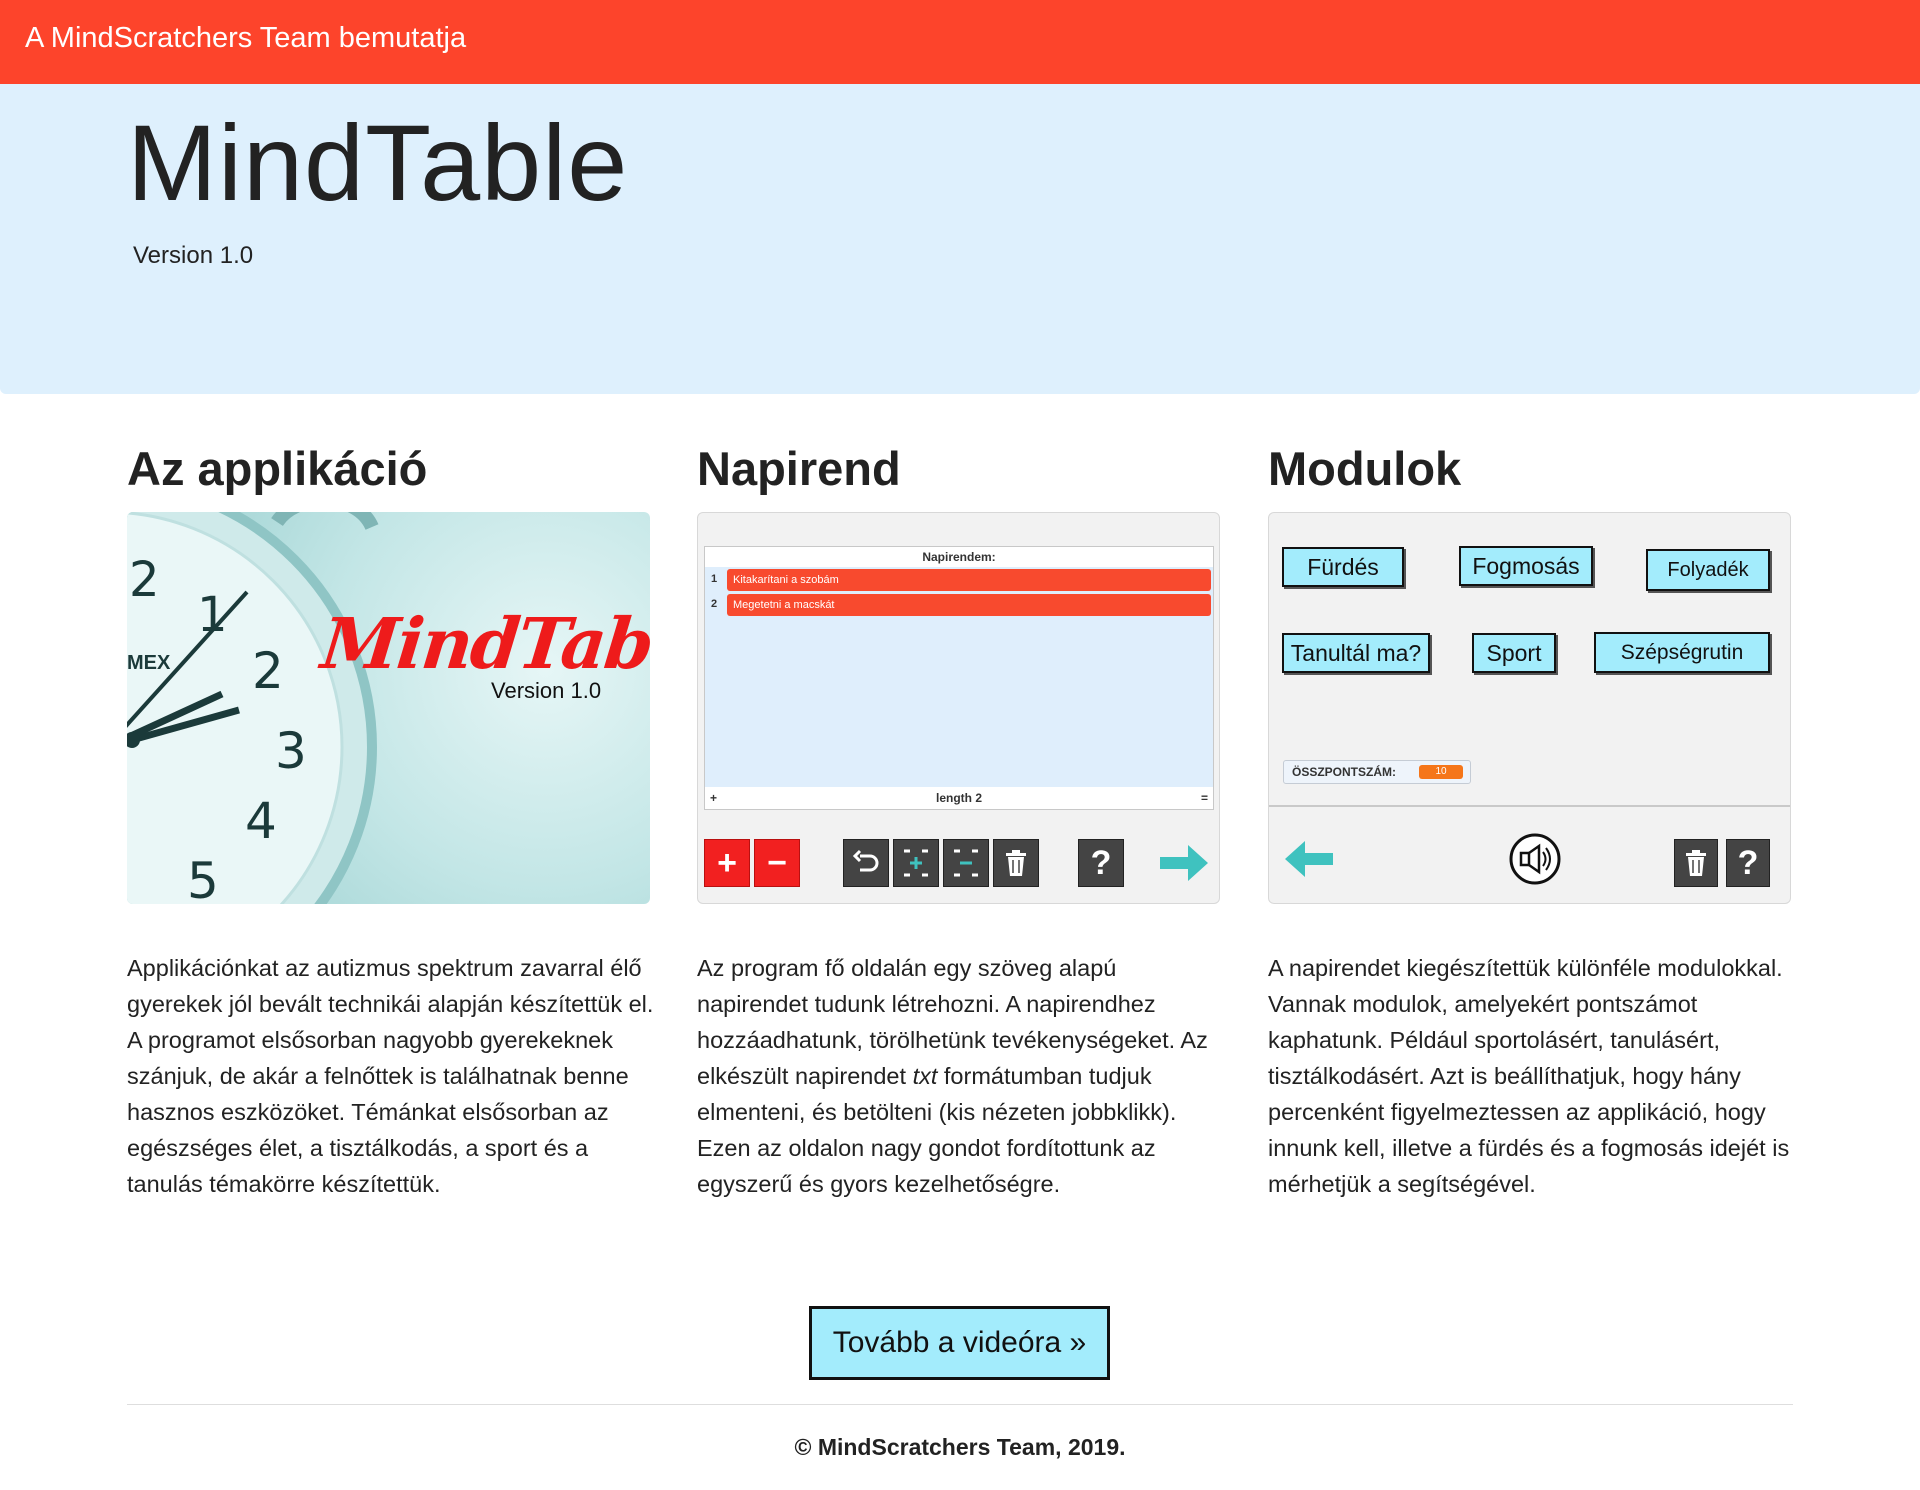  I want to click on list-add-icon, so click(916, 863).